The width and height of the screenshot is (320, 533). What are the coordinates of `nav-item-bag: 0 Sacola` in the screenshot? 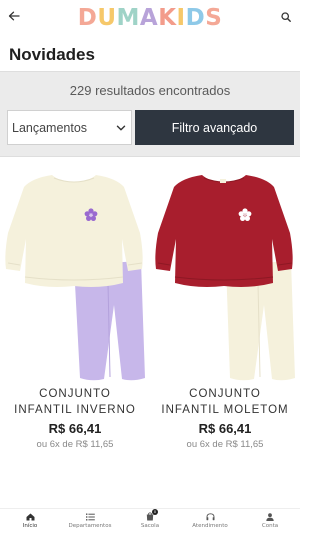 It's located at (150, 521).